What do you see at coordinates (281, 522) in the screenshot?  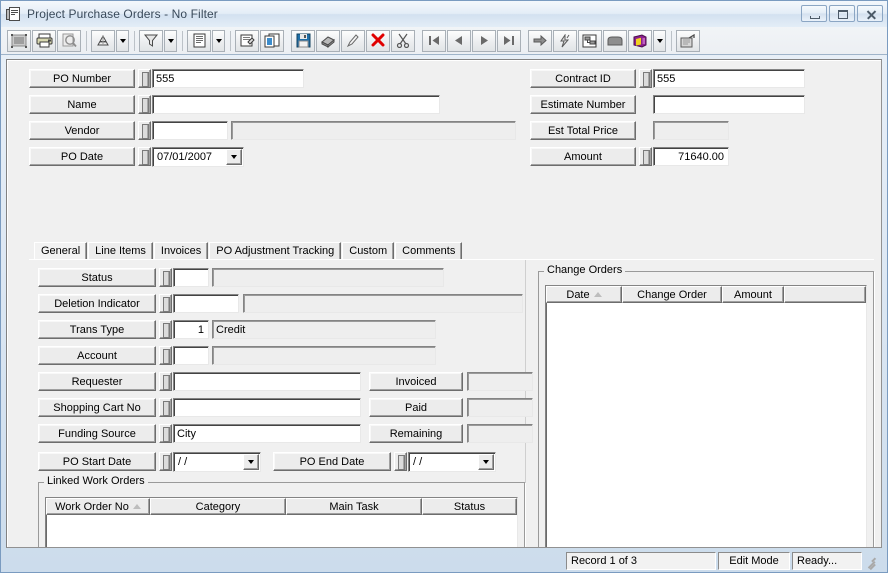 I see `linked-work-orders-grid: Work Order No Category Main Task Status` at bounding box center [281, 522].